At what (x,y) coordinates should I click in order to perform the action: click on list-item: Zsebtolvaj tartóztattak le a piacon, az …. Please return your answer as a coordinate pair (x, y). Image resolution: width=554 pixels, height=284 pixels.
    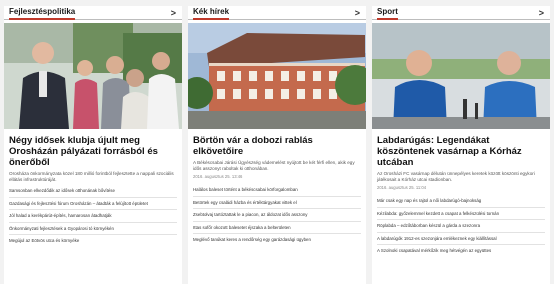
    Looking at the image, I should click on (277, 214).